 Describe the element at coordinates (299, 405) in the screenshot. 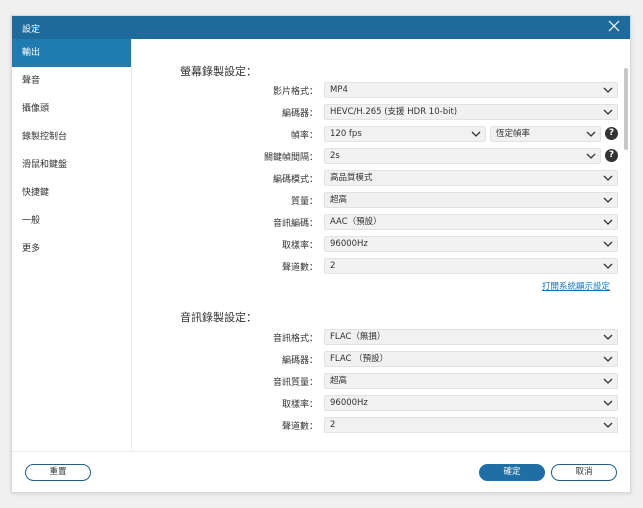

I see `audio-sample-rate-label: 取樣率：` at that location.